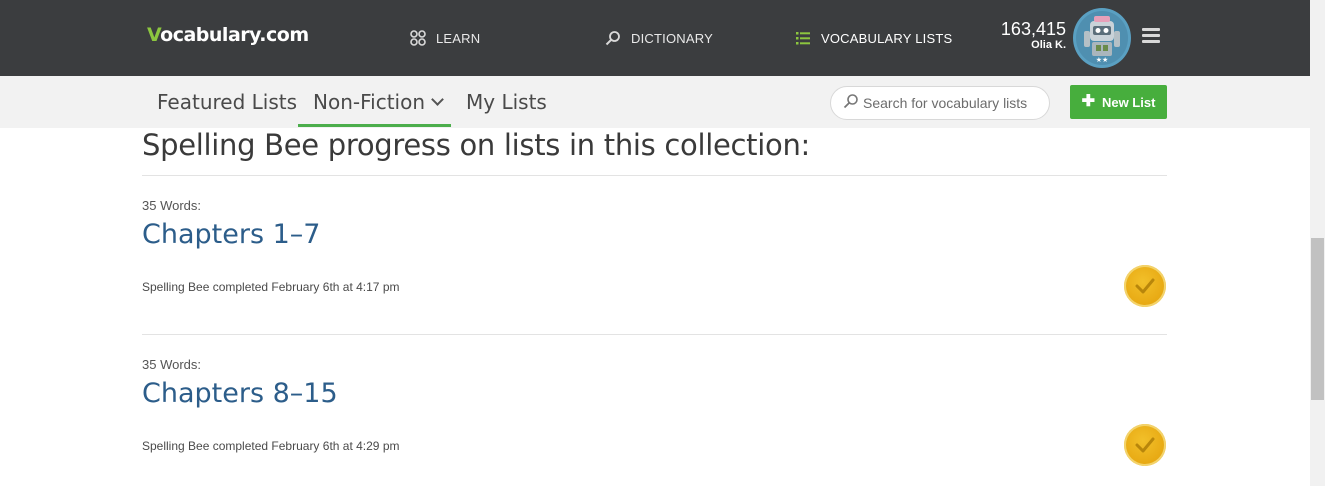 The image size is (1325, 486). Describe the element at coordinates (654, 393) in the screenshot. I see `list-title-link: Chapters 8–15` at that location.